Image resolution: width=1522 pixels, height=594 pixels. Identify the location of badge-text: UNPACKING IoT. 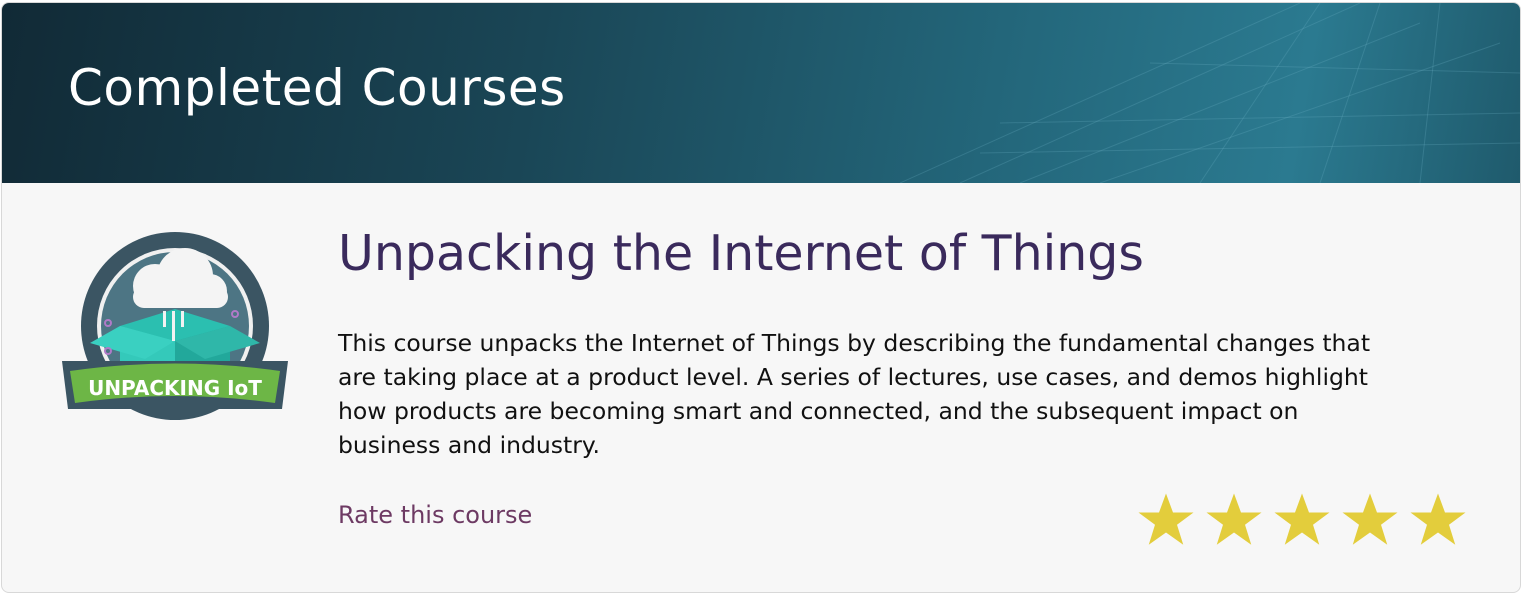
(175, 388).